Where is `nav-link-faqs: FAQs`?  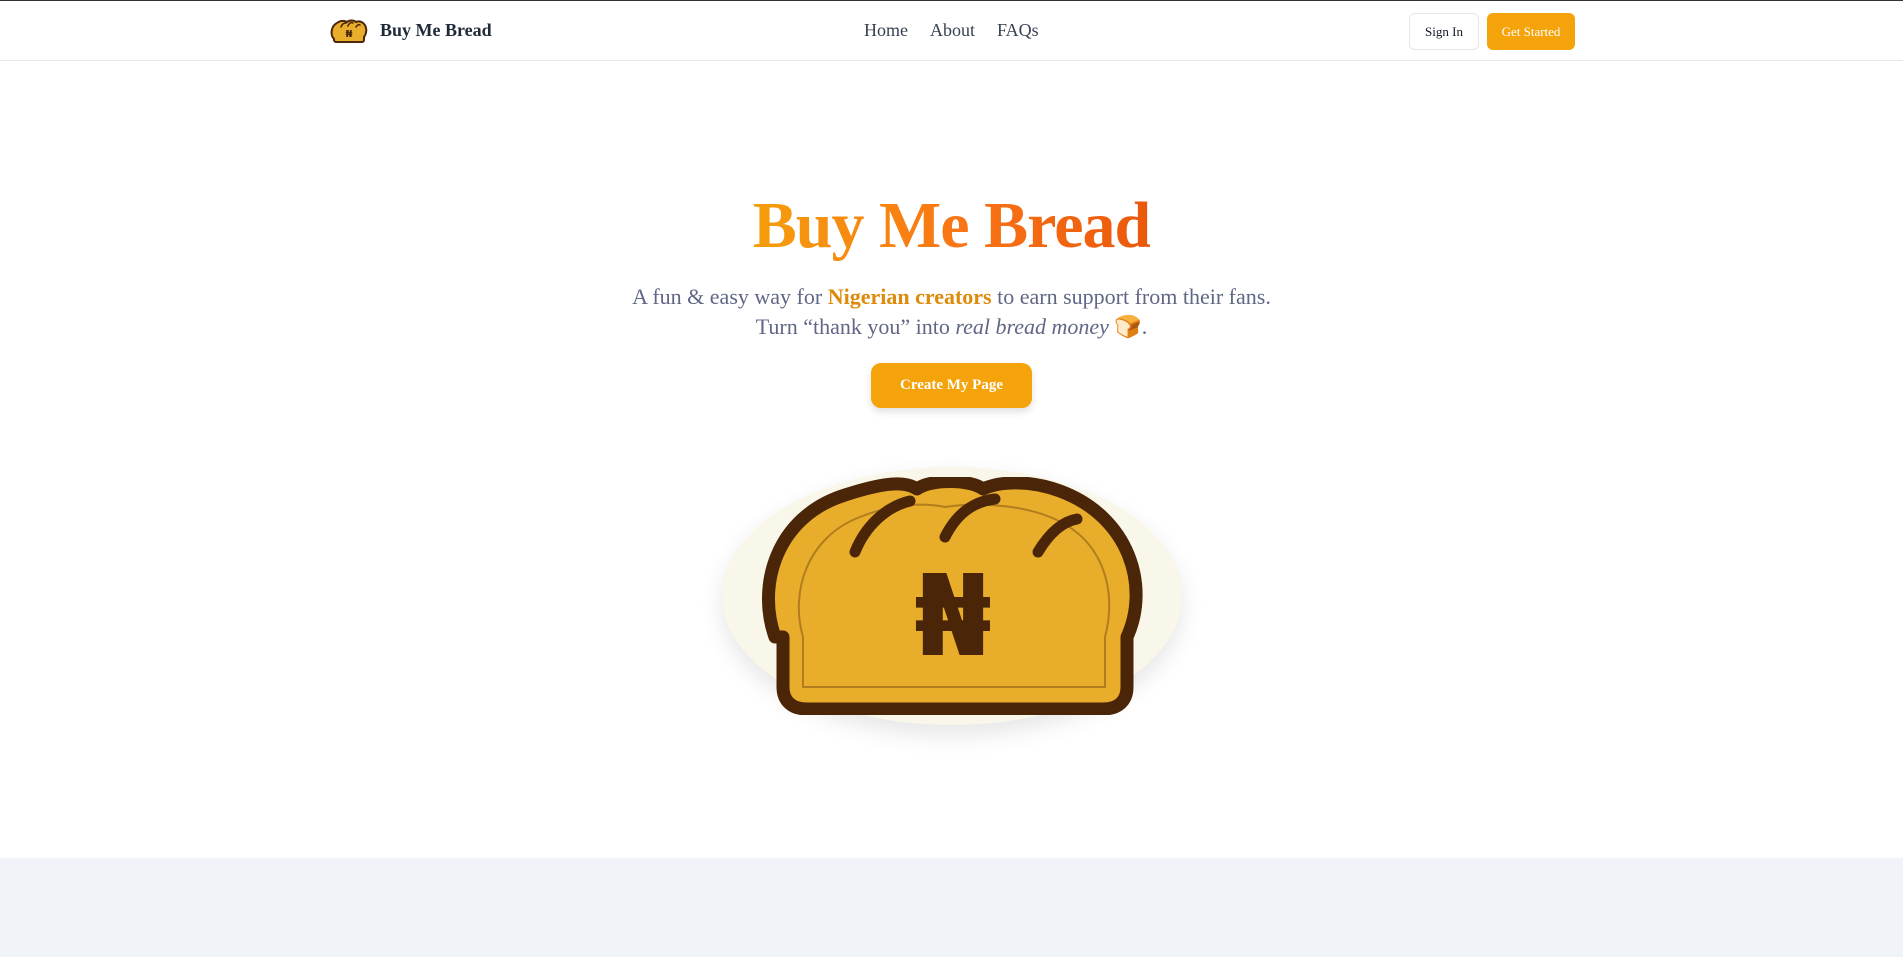 nav-link-faqs: FAQs is located at coordinates (1018, 30).